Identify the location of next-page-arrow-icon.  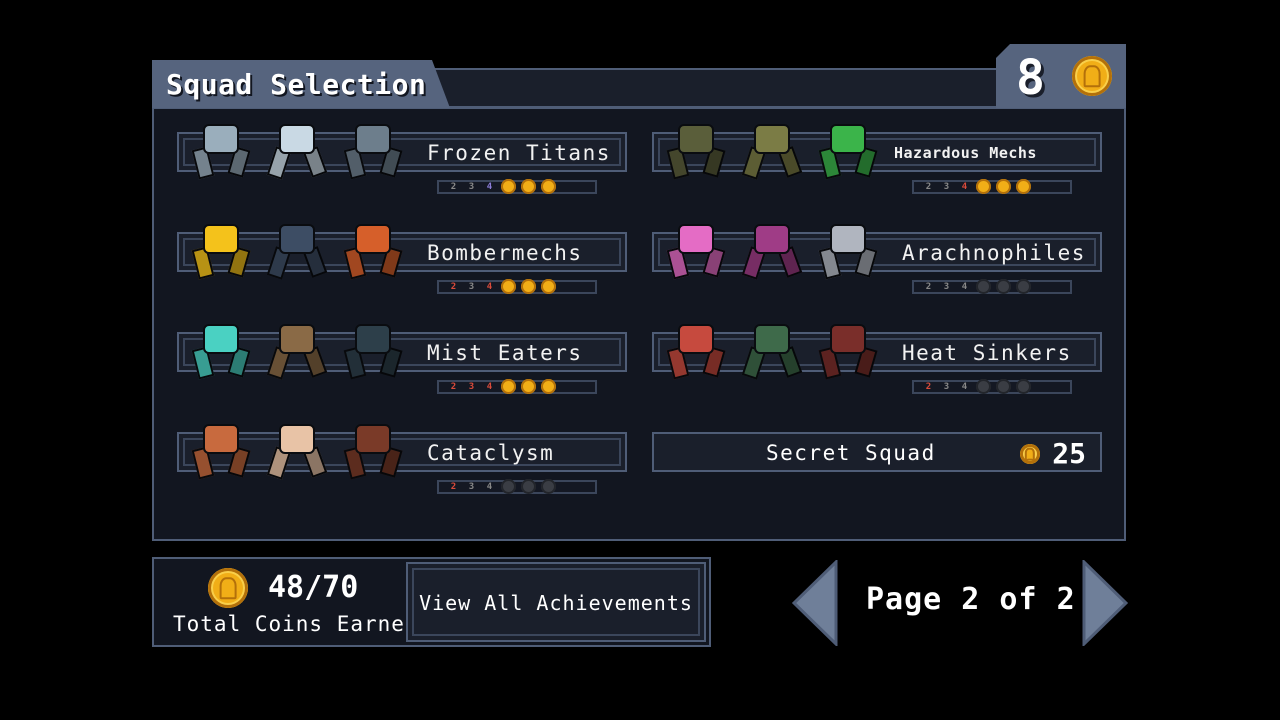
(1105, 603).